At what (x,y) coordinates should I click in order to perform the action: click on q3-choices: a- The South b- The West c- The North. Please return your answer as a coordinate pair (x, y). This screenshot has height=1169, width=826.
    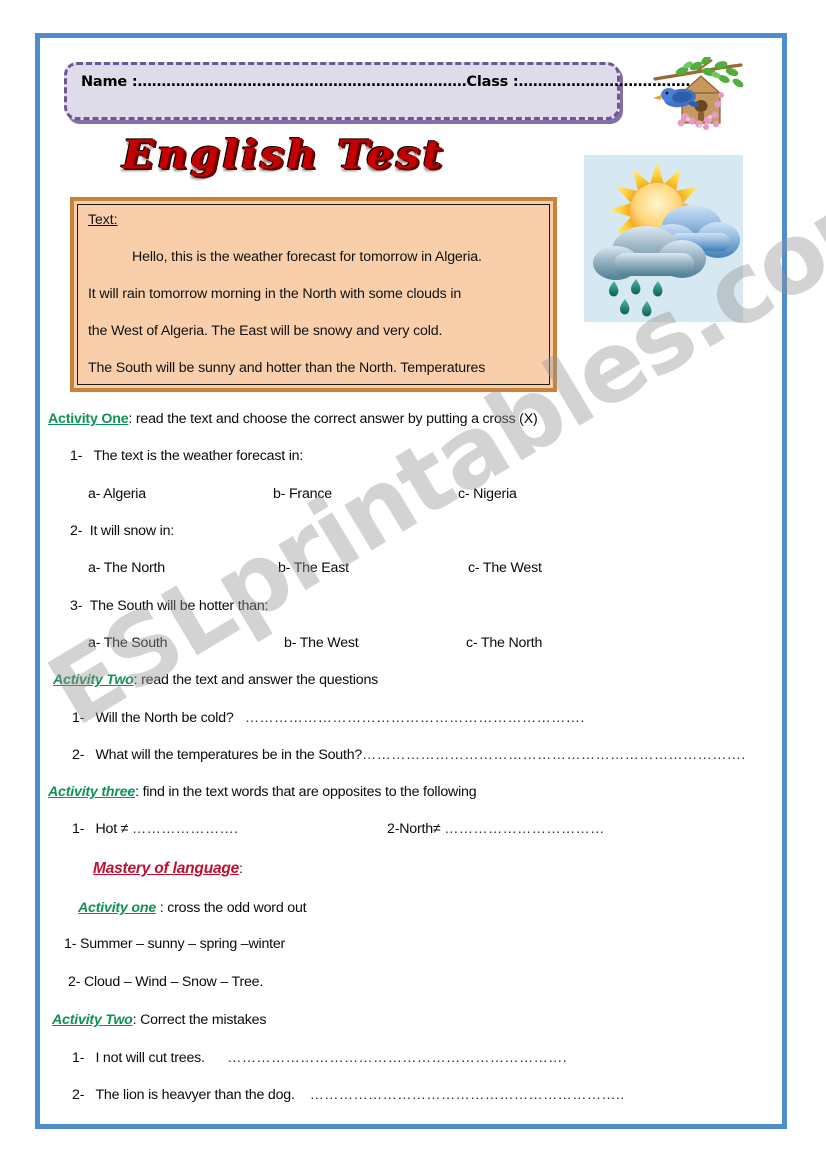
    Looking at the image, I should click on (328, 643).